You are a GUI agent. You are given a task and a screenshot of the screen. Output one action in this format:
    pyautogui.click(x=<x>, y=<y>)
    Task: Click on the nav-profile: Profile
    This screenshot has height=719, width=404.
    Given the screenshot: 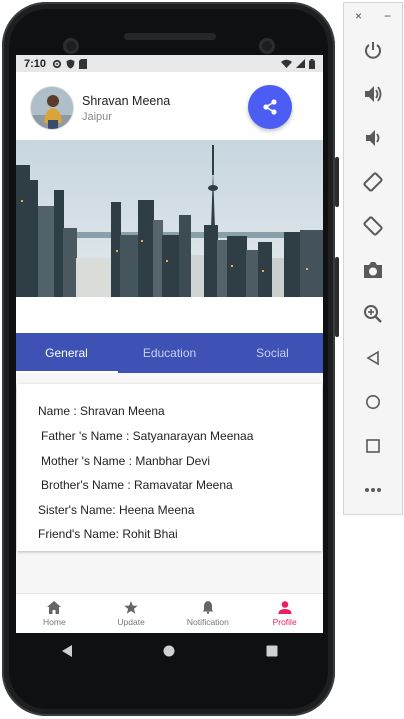 What is the action you would take?
    pyautogui.click(x=284, y=613)
    